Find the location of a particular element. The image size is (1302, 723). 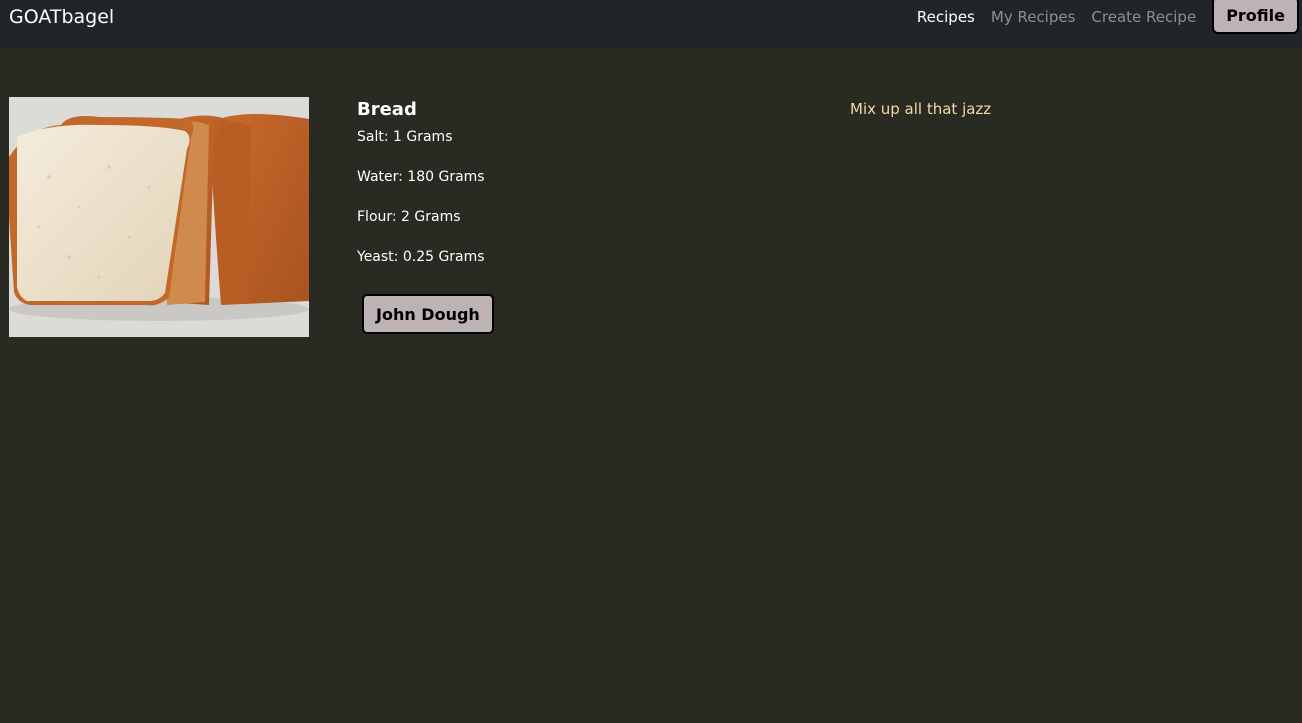

nav-links: Recipes My Recipes Create Recipe Profile is located at coordinates (1109, 17).